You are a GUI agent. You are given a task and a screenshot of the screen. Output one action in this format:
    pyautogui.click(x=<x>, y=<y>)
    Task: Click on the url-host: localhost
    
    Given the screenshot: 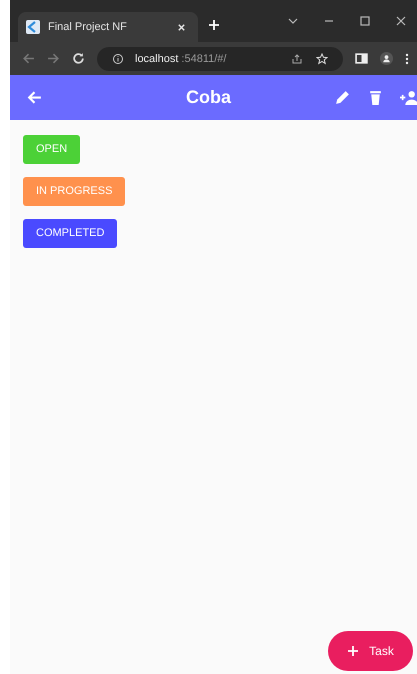 What is the action you would take?
    pyautogui.click(x=156, y=58)
    